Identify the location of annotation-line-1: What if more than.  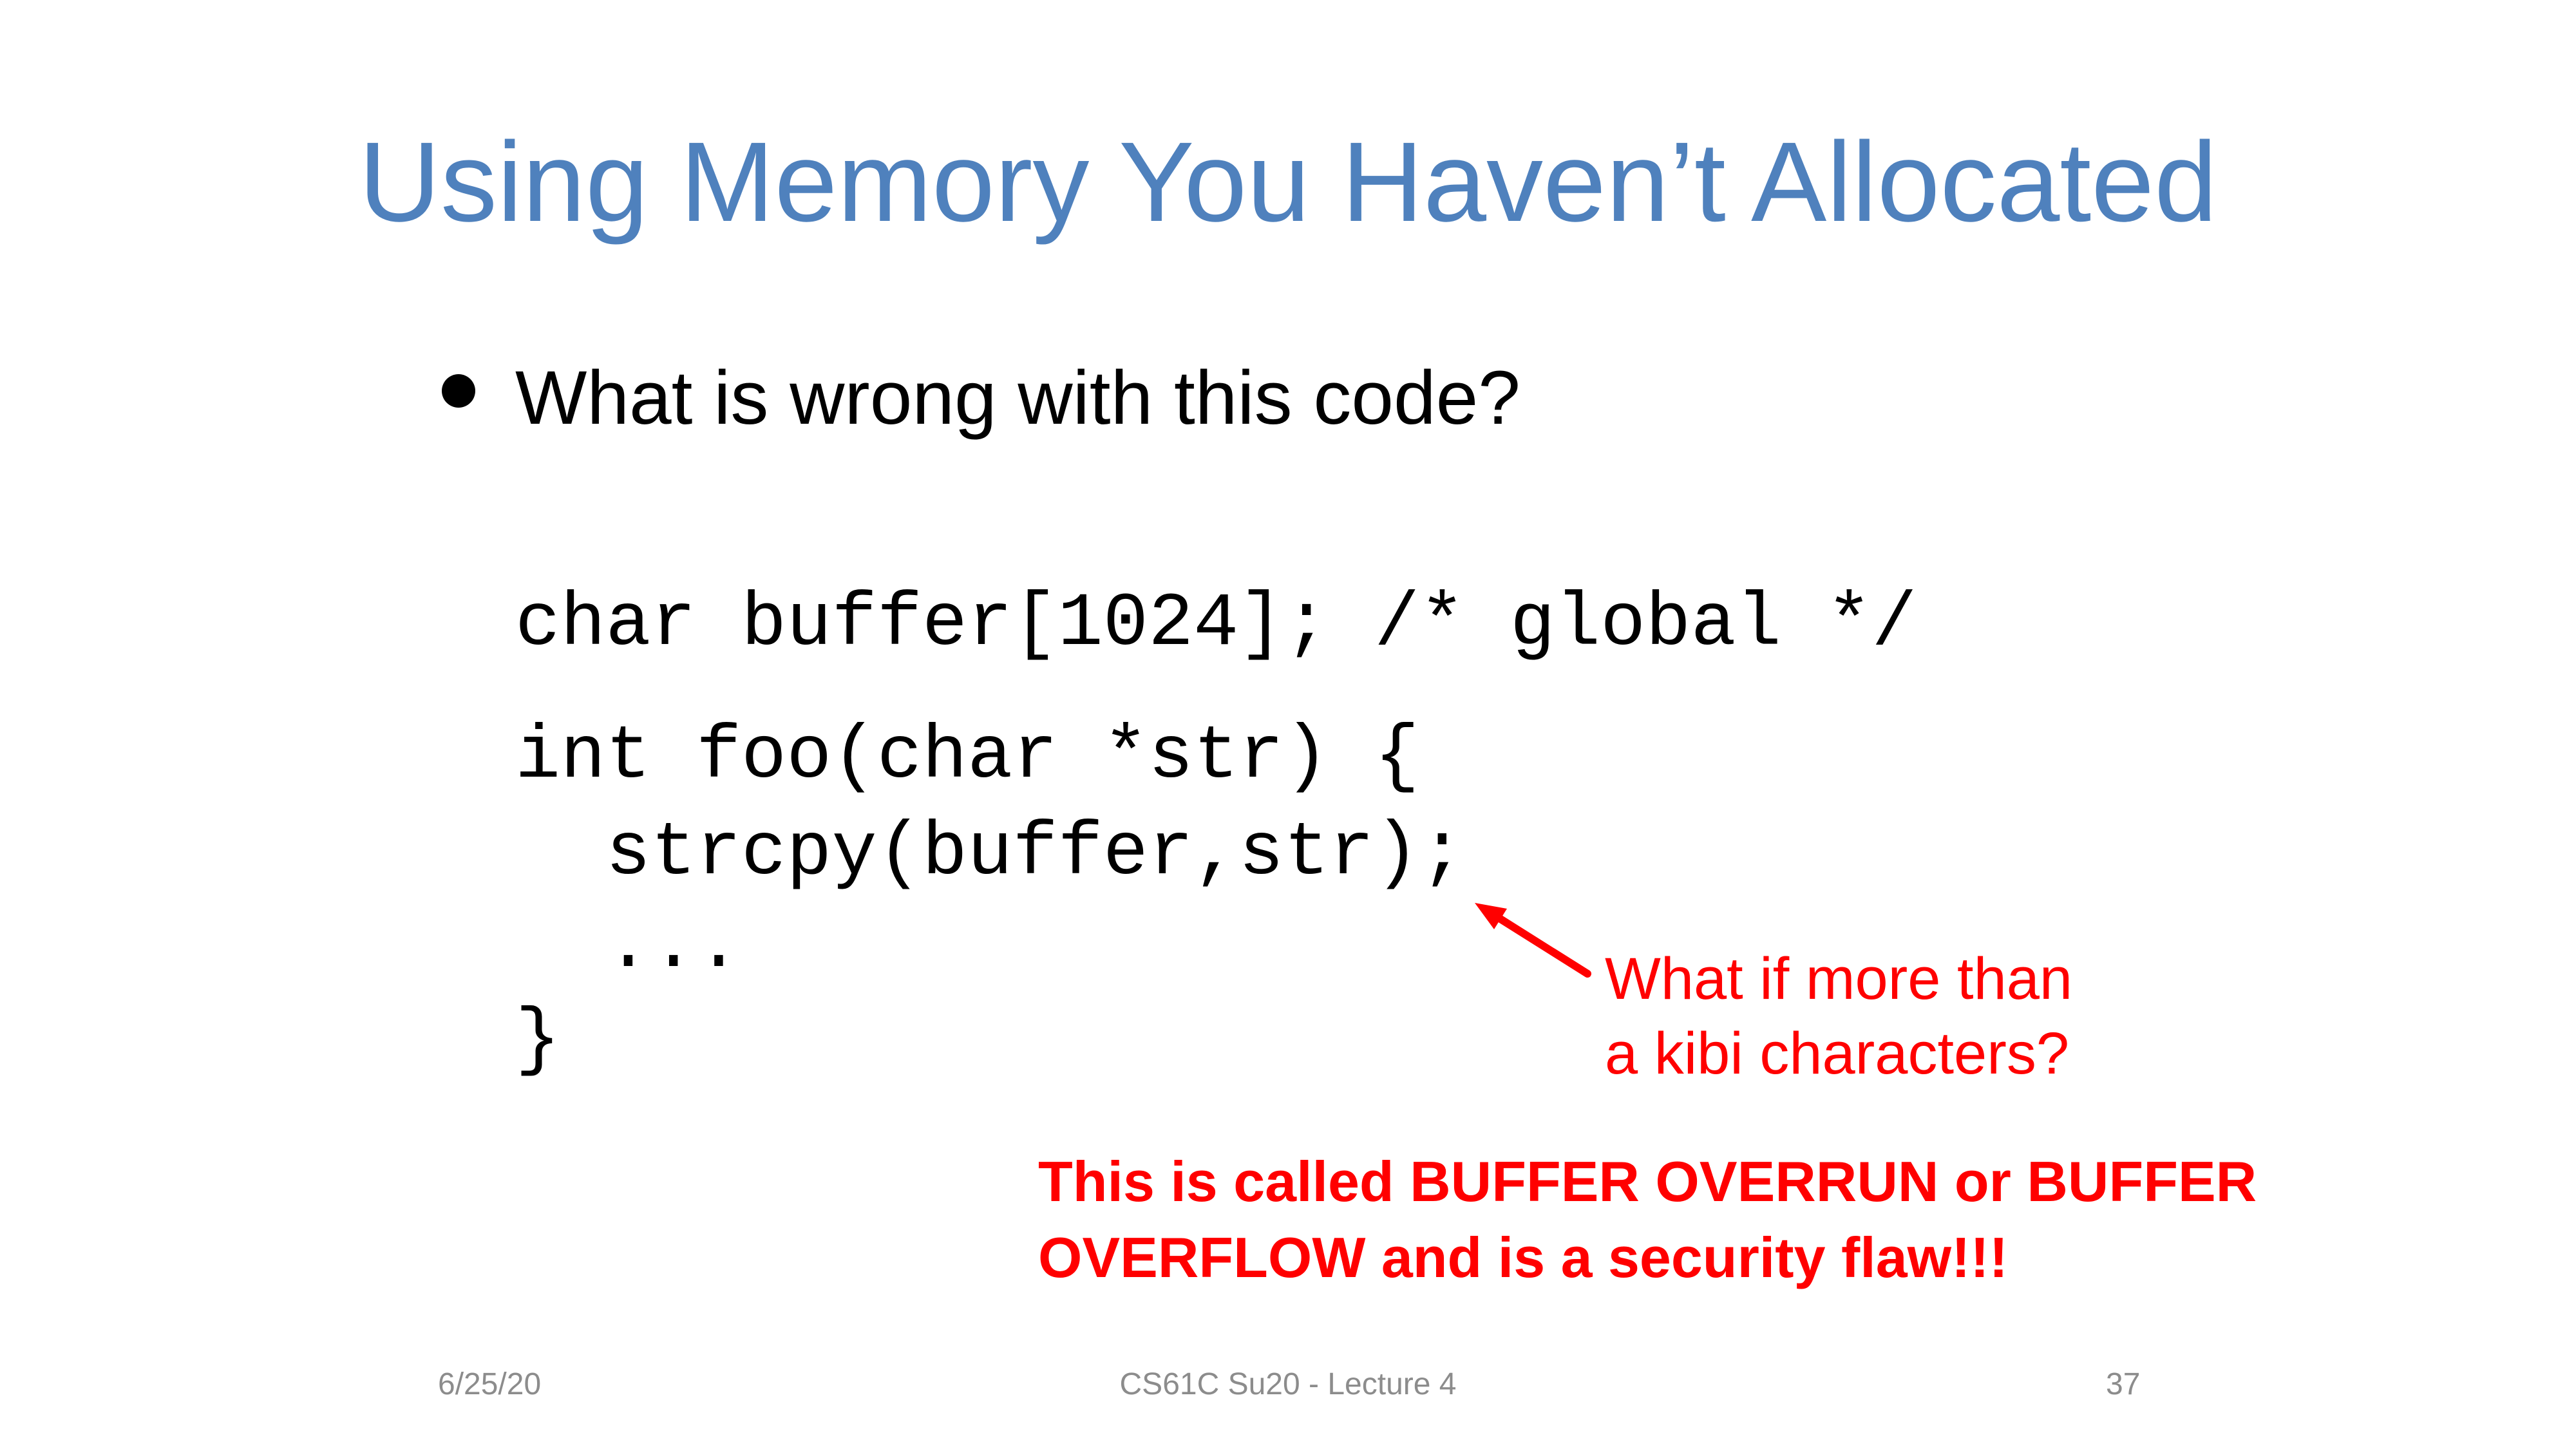
(1839, 979).